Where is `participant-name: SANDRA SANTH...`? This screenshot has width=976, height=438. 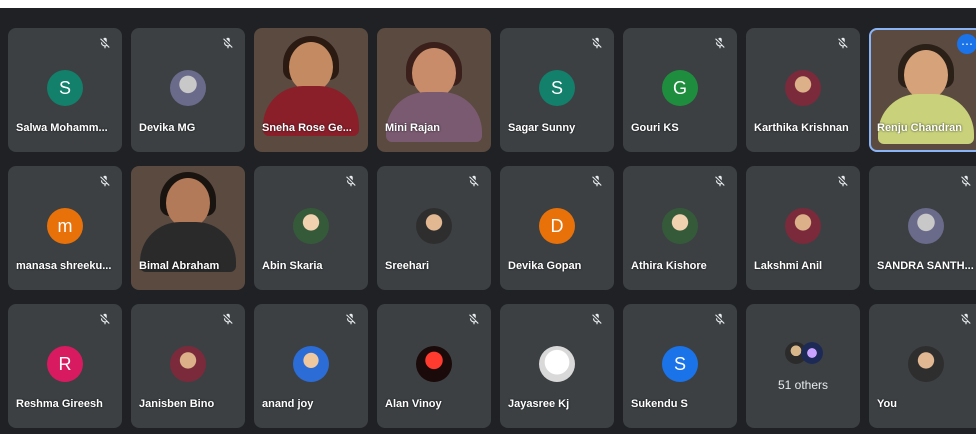 participant-name: SANDRA SANTH... is located at coordinates (925, 266).